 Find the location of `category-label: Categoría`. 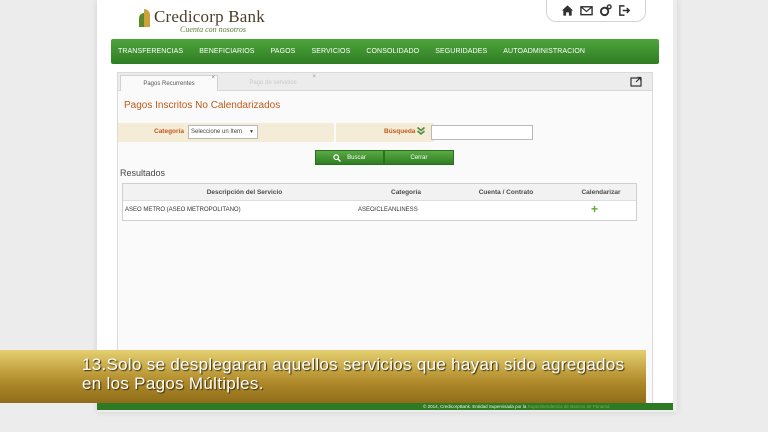

category-label: Categoría is located at coordinates (169, 131).